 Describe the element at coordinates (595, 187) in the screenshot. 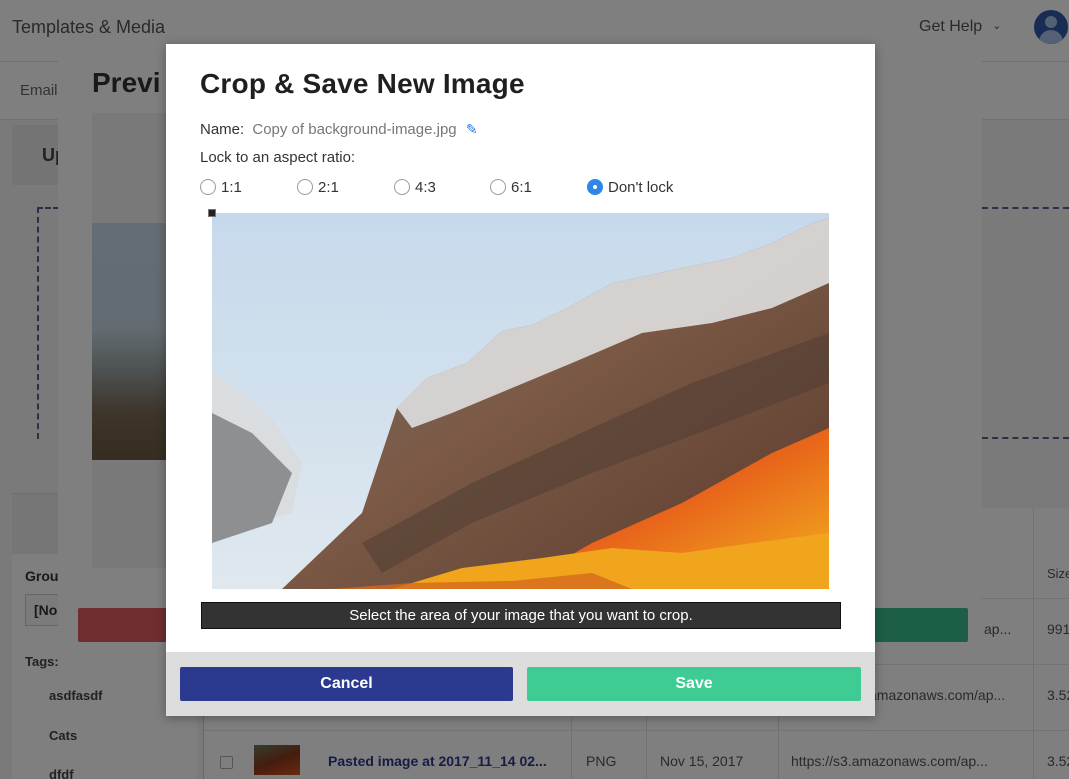

I see `radio-button-selected` at that location.